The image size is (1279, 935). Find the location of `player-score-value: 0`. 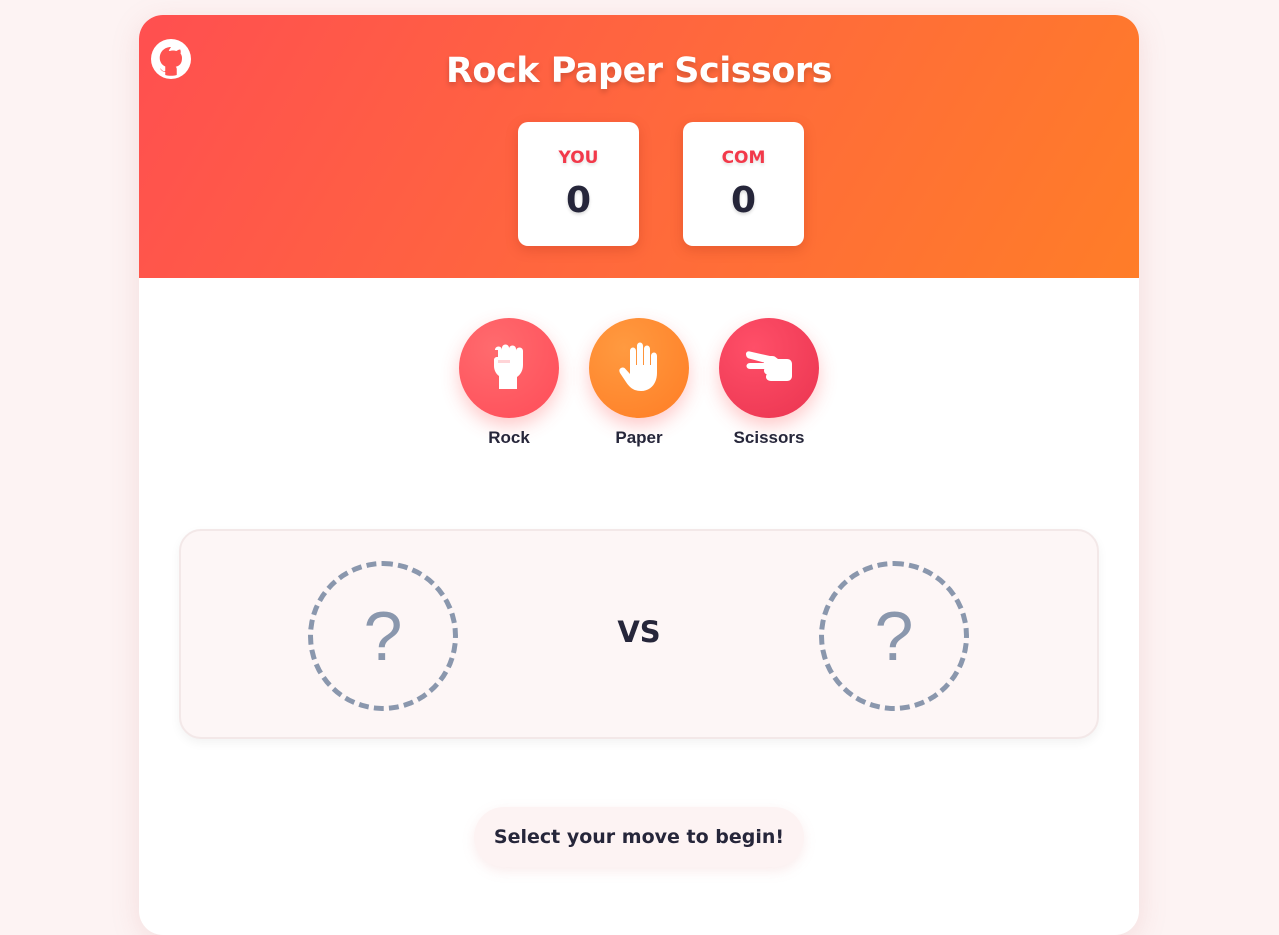

player-score-value: 0 is located at coordinates (578, 200).